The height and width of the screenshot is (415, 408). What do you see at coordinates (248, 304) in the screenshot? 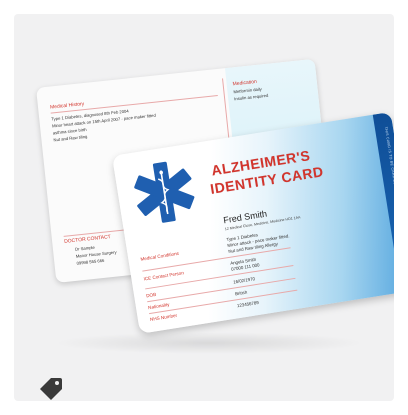
I see `field-value: 123456789` at bounding box center [248, 304].